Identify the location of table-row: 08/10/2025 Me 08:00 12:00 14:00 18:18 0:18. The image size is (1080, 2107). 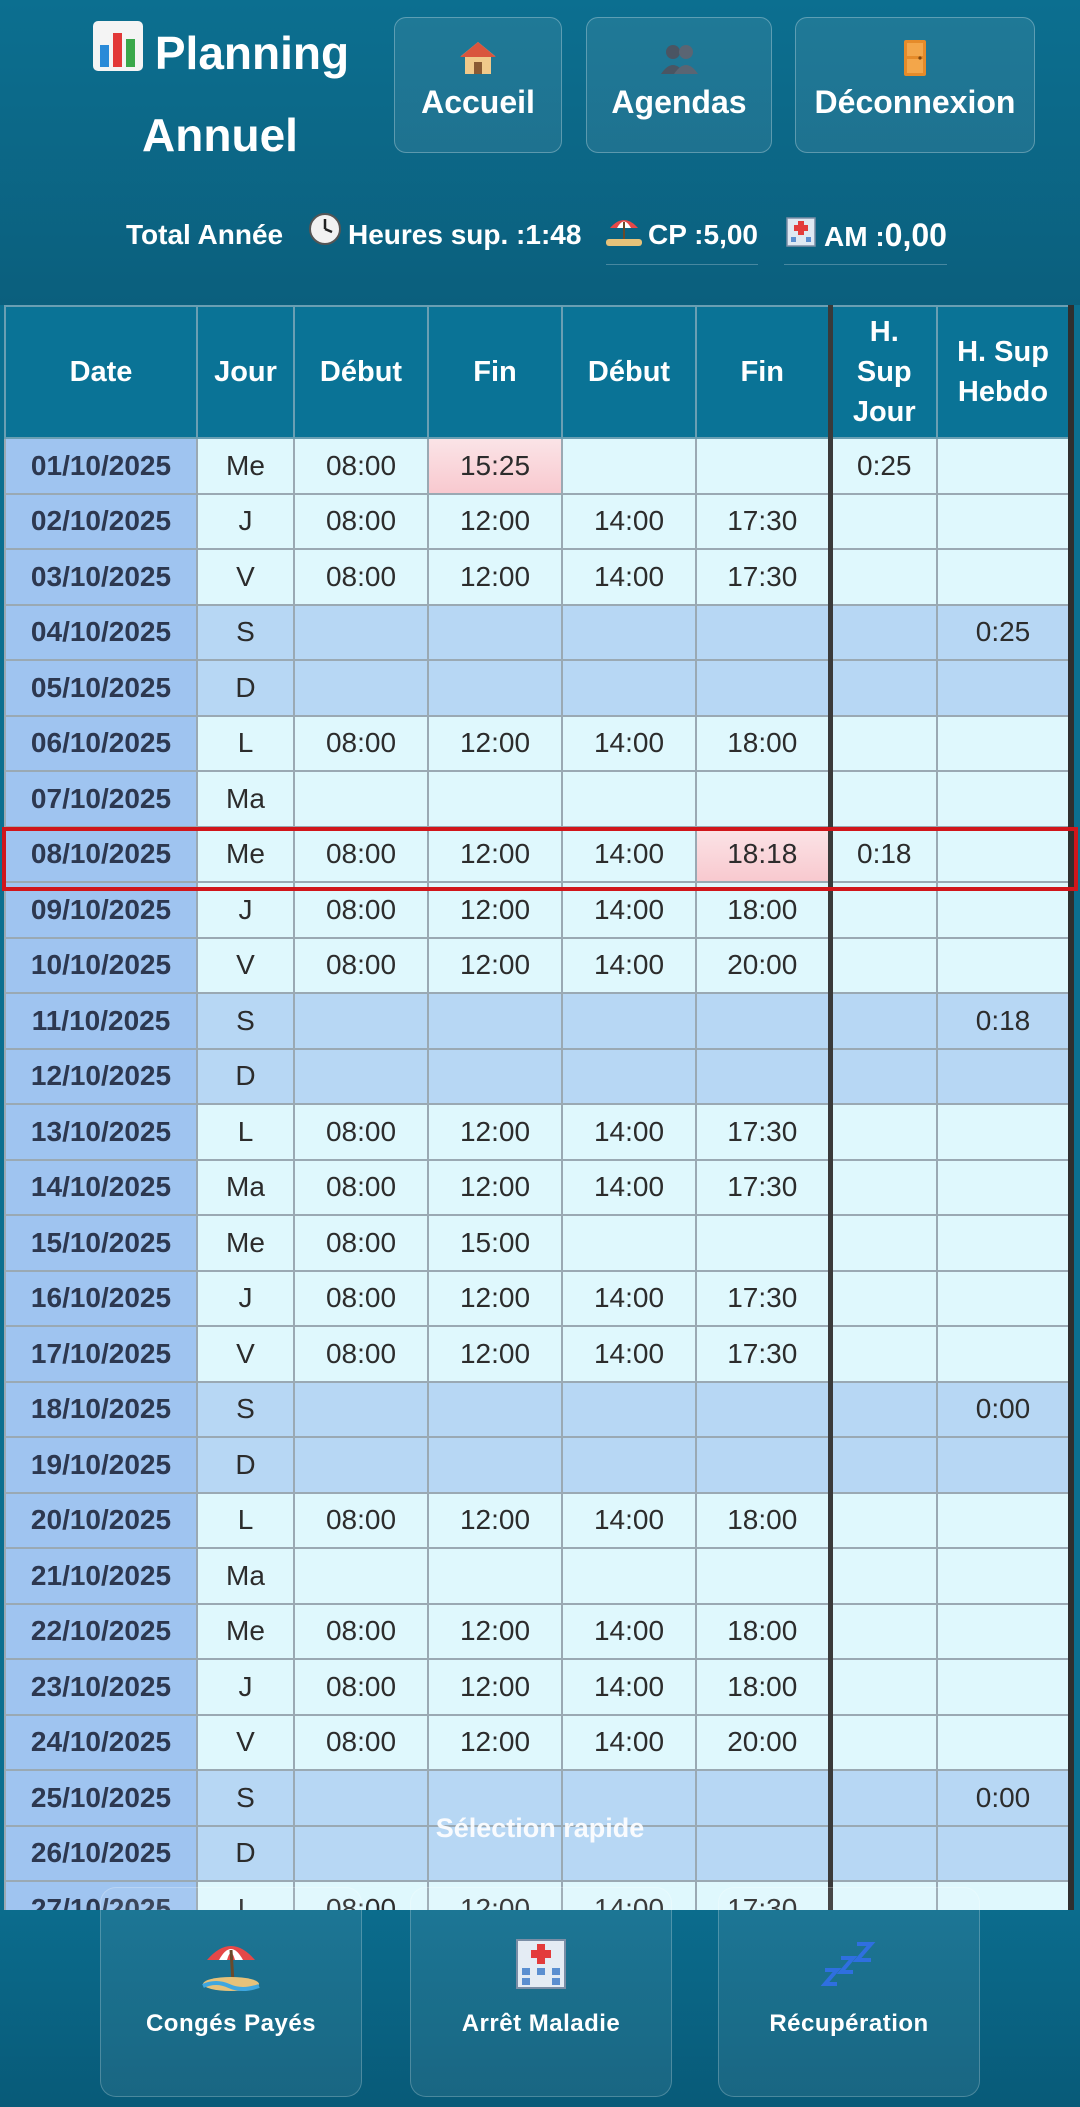
(537, 854).